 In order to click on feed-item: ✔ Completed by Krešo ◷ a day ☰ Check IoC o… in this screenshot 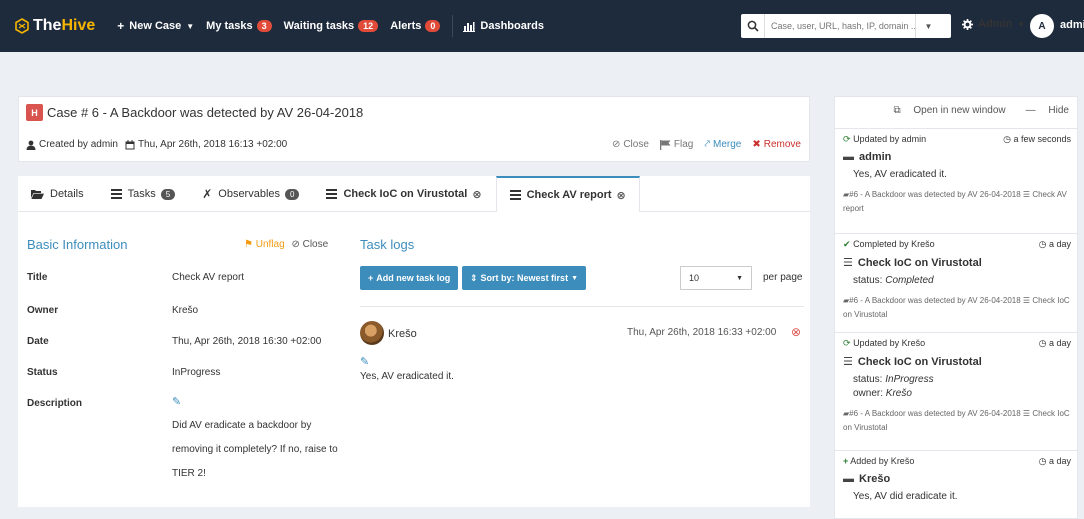, I will do `click(956, 277)`.